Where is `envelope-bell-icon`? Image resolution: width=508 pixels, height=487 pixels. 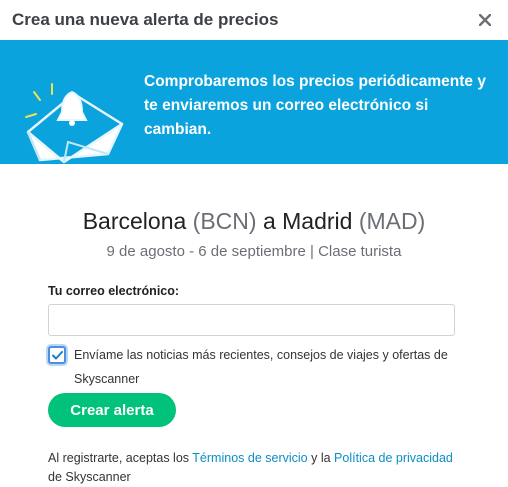
envelope-bell-icon is located at coordinates (74, 123).